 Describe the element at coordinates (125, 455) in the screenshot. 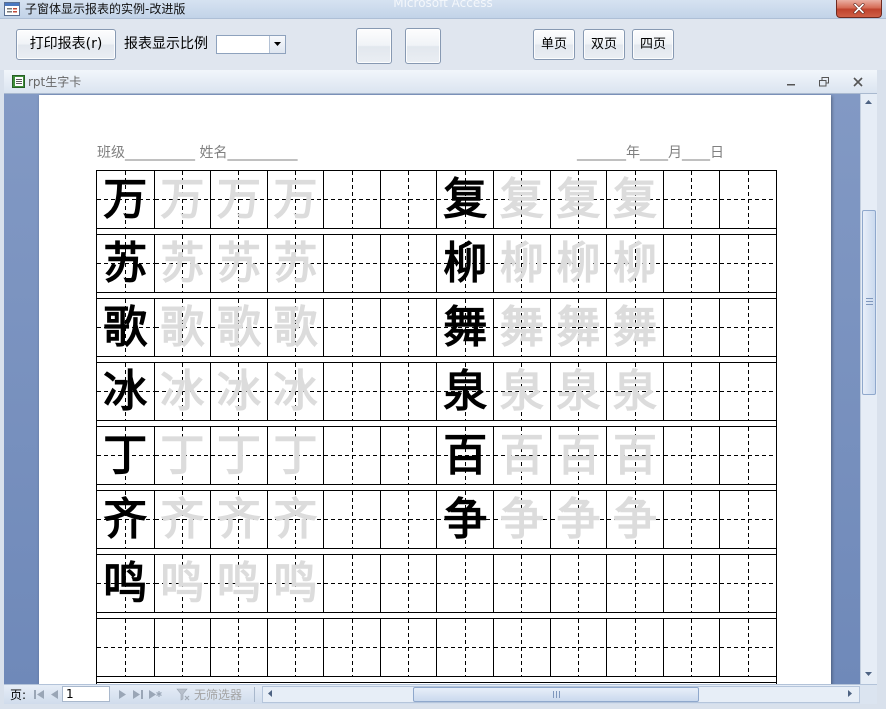

I see `model-character-cell: 丁` at that location.